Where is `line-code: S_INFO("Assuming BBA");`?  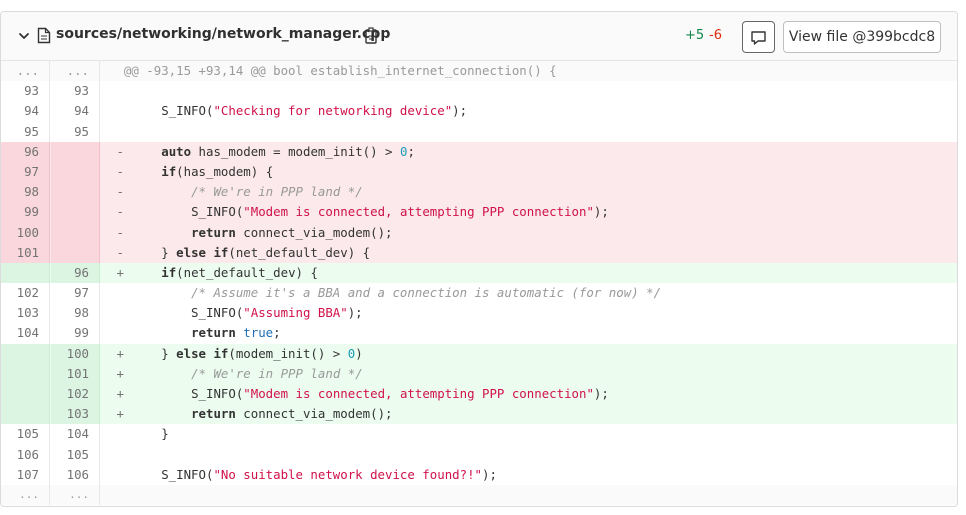 line-code: S_INFO("Assuming BBA"); is located at coordinates (236, 313).